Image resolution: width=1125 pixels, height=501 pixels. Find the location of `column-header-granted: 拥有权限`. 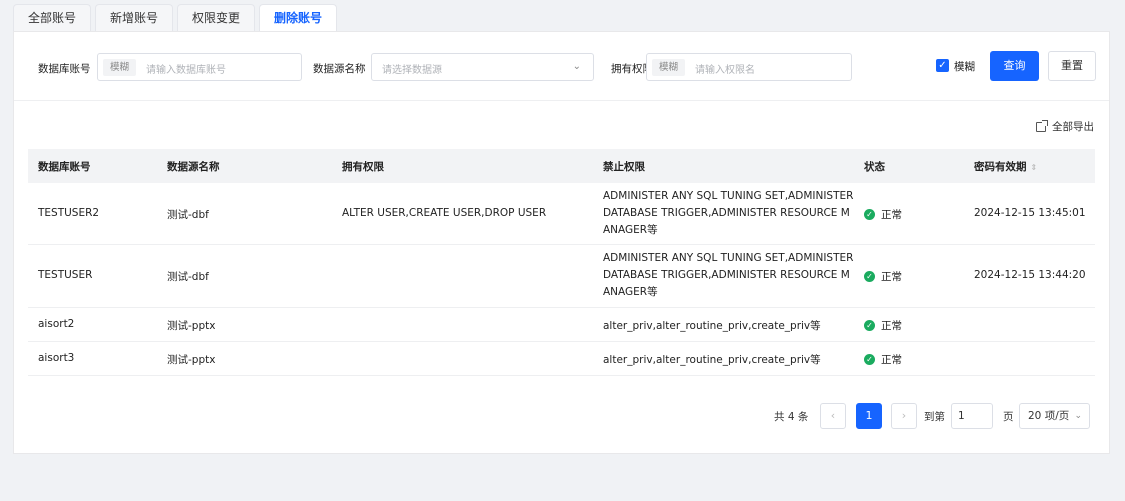

column-header-granted: 拥有权限 is located at coordinates (363, 167).